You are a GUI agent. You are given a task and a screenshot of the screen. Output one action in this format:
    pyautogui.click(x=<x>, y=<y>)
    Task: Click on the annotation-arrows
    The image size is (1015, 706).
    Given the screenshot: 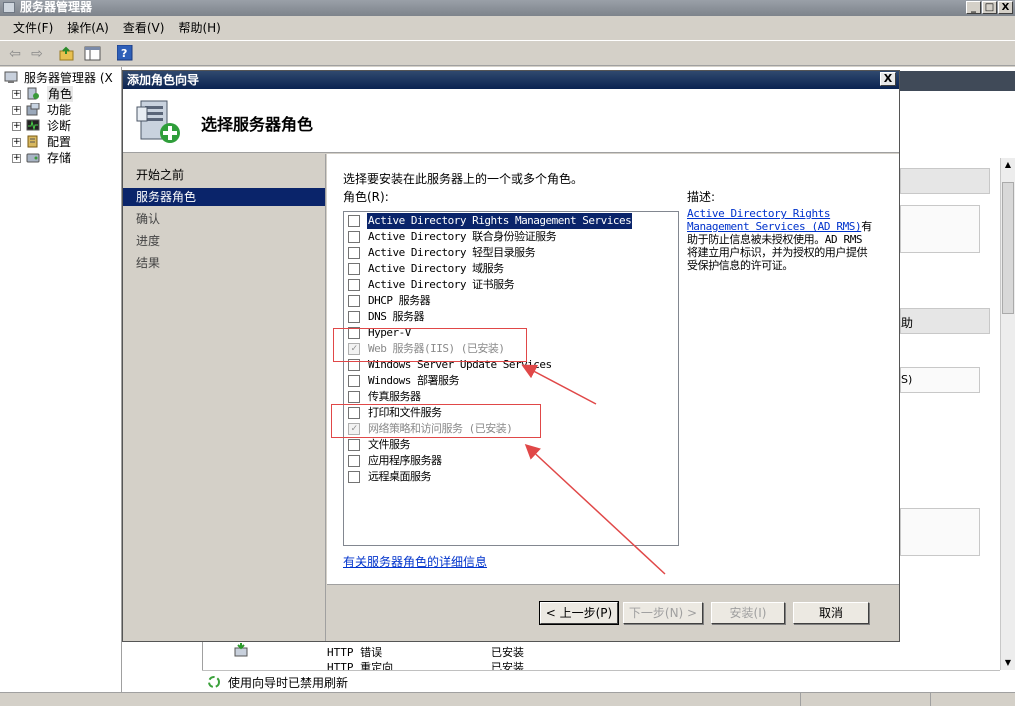 What is the action you would take?
    pyautogui.click(x=593, y=469)
    